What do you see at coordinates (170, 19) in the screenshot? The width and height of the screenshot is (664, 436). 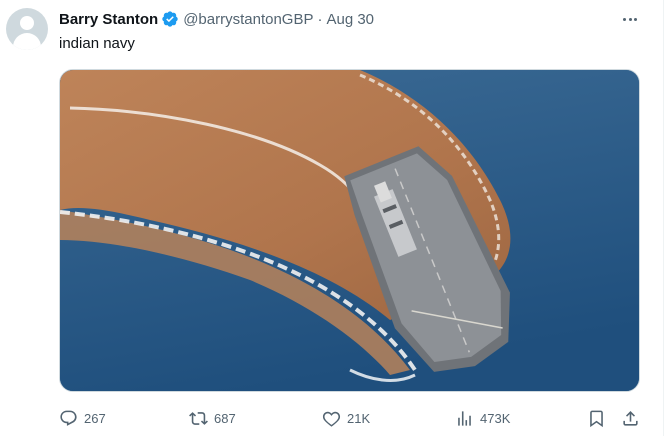 I see `verified-badge-icon` at bounding box center [170, 19].